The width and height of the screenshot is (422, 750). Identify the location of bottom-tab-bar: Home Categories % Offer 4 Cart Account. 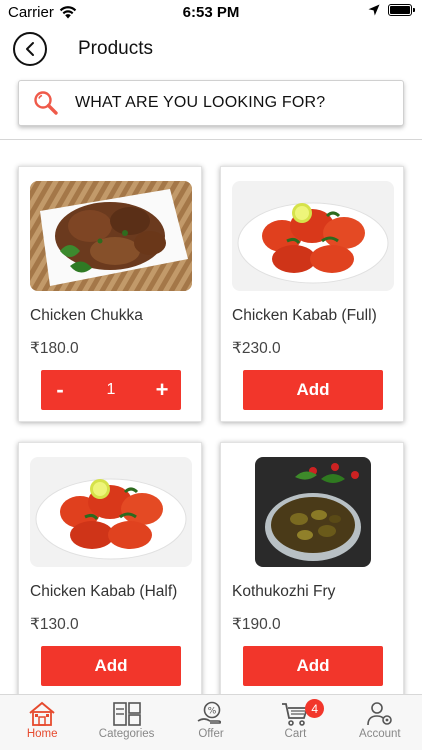
(211, 722).